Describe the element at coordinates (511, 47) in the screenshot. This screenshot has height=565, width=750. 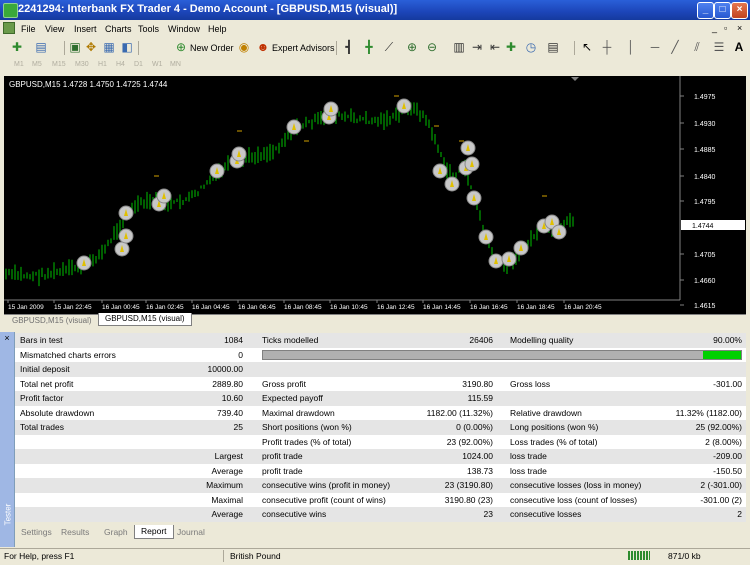
I see `indicators-icon: ✚` at that location.